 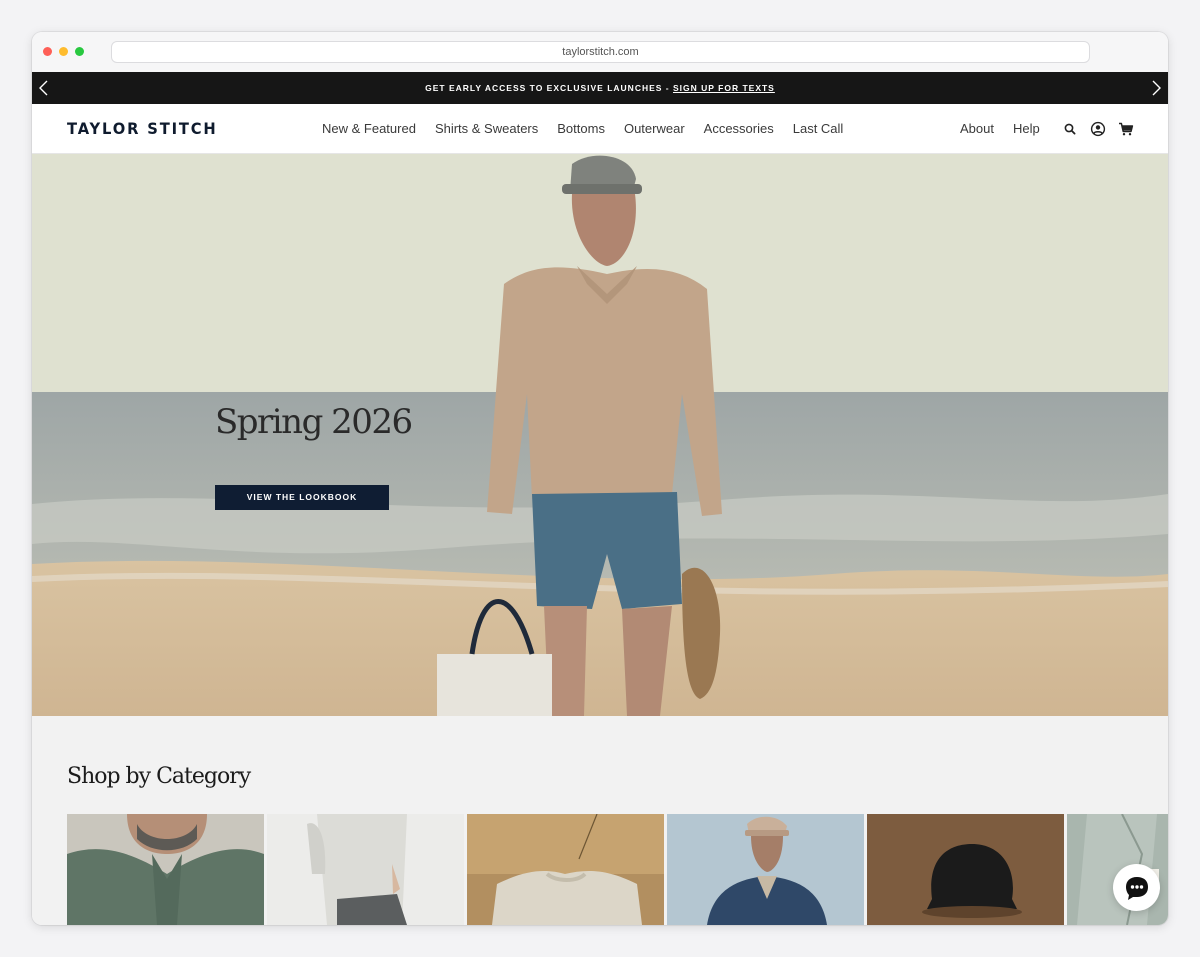 What do you see at coordinates (818, 129) in the screenshot?
I see `nav-last-call: Last Call` at bounding box center [818, 129].